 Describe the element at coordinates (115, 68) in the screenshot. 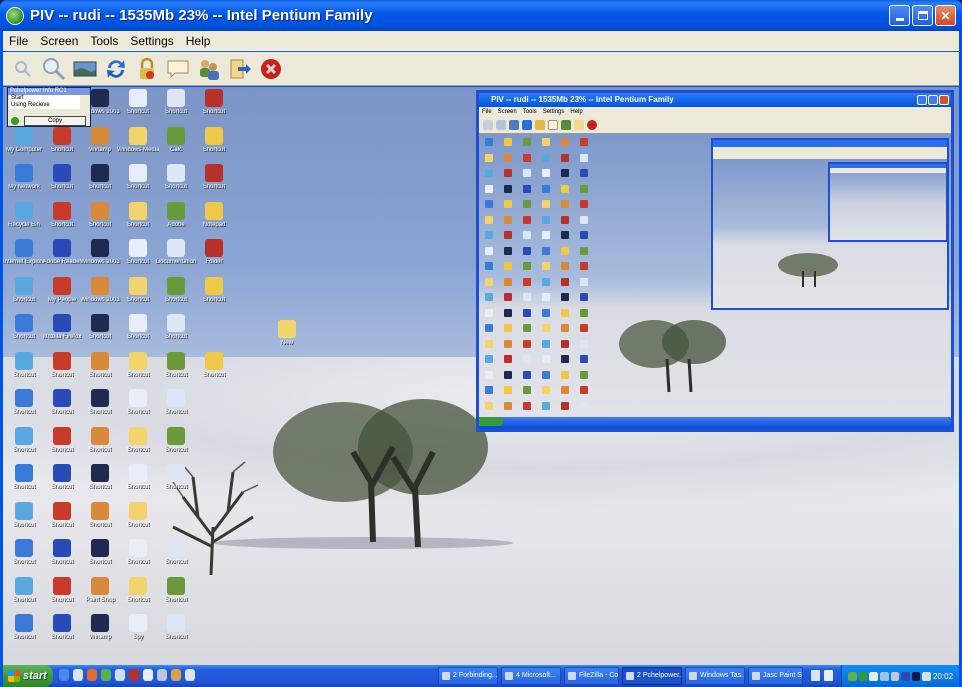

I see `refresh-button` at that location.